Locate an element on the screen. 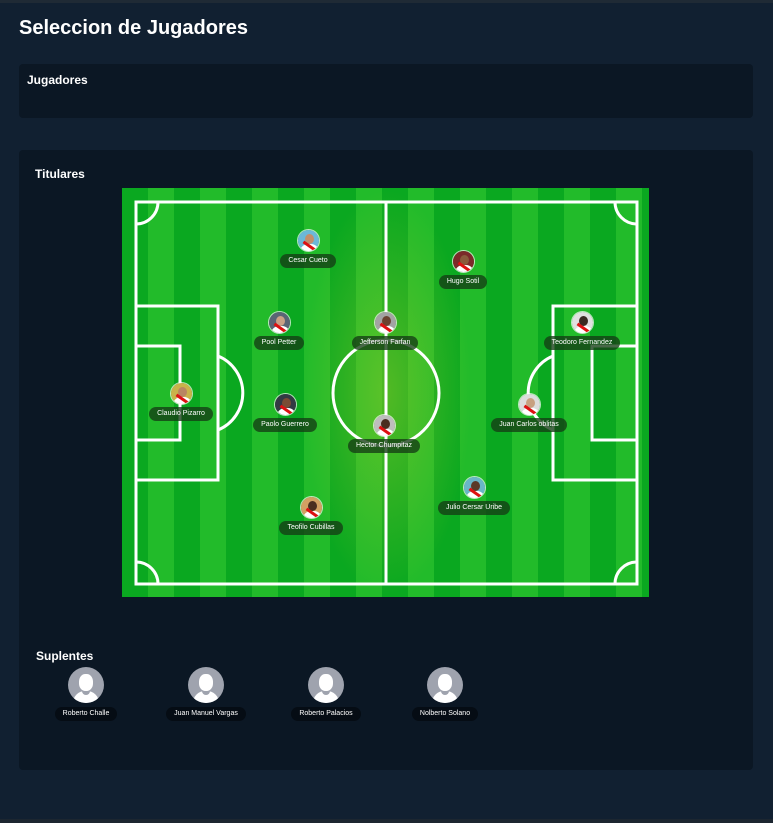 This screenshot has width=773, height=823. player-token: Cesar Cueto is located at coordinates (308, 251).